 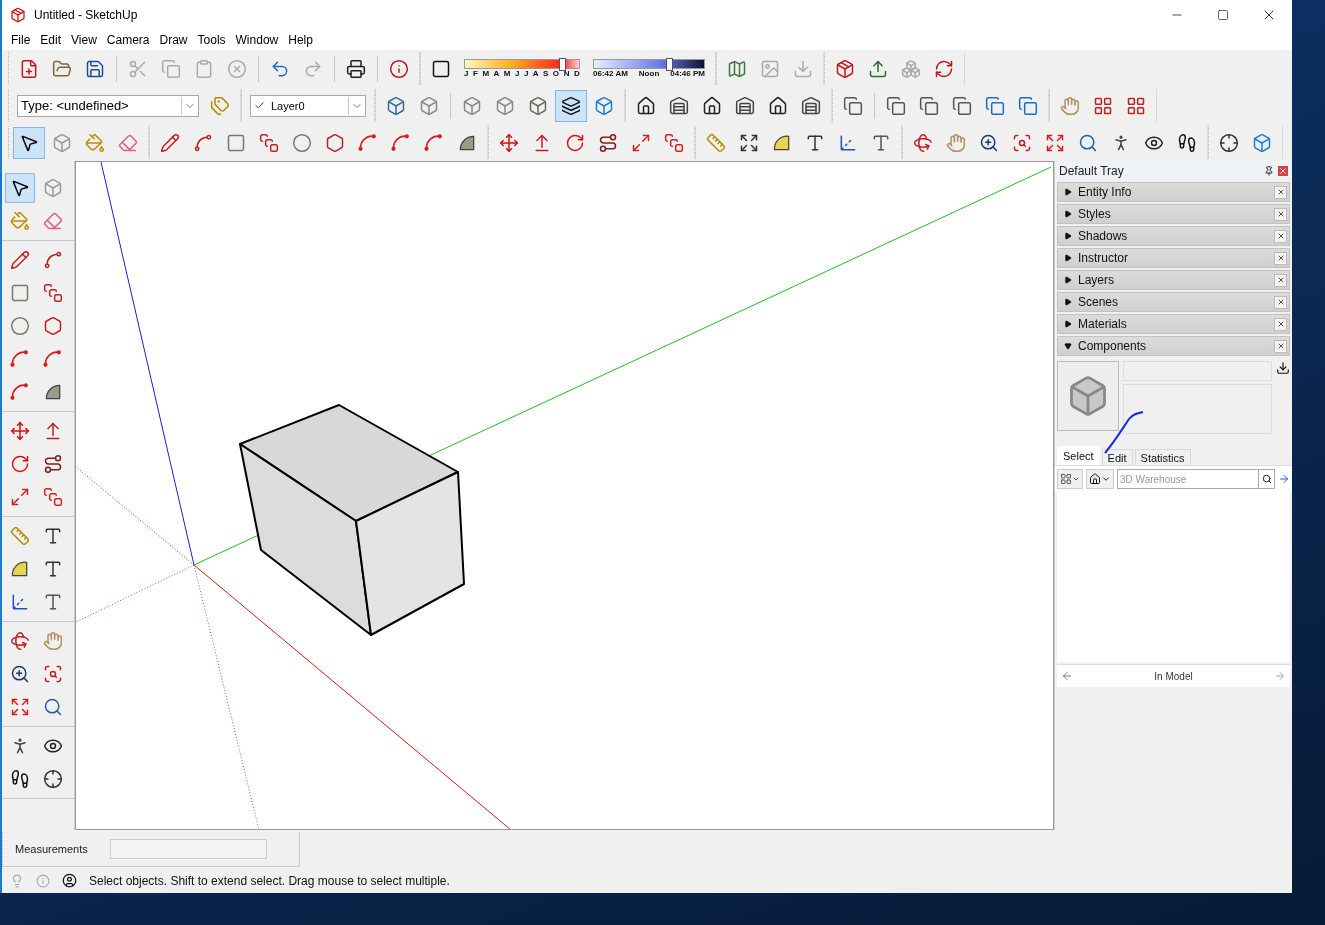 What do you see at coordinates (1173, 346) in the screenshot?
I see `panel-header: Components` at bounding box center [1173, 346].